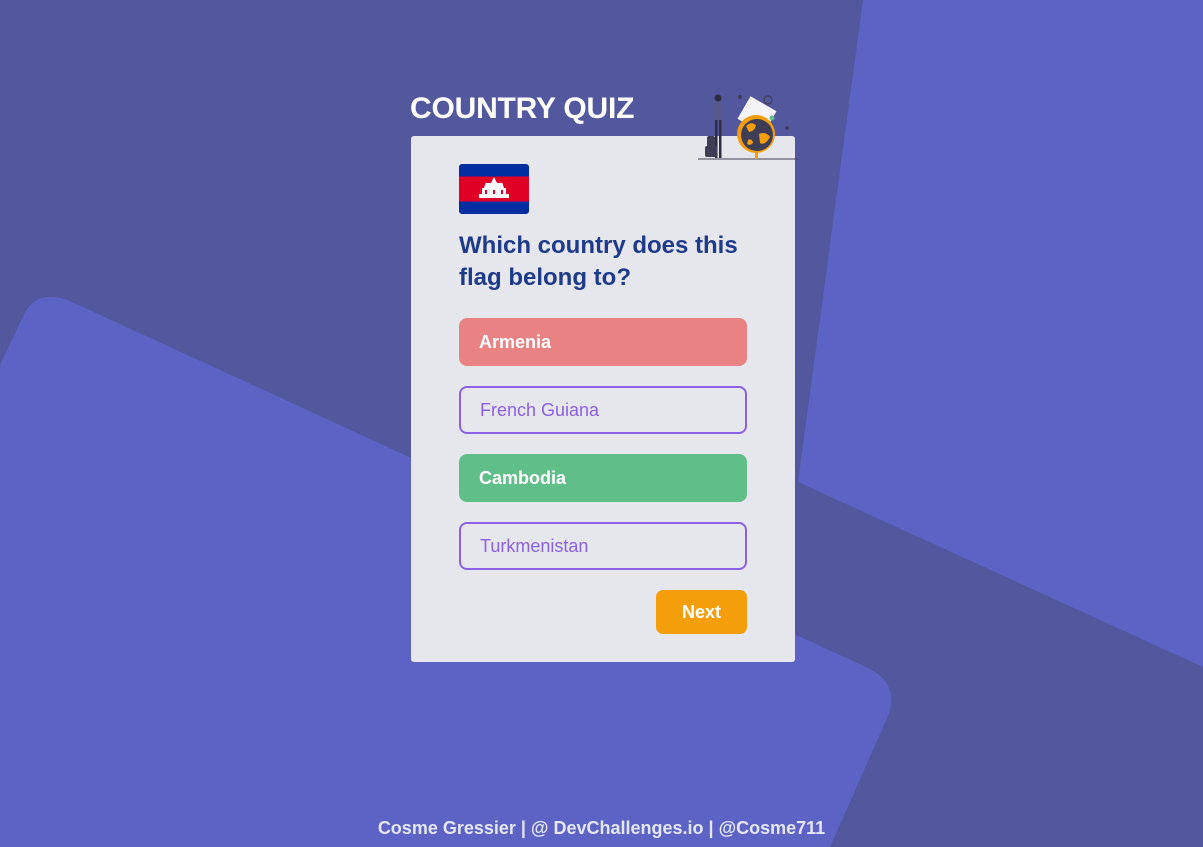 Image resolution: width=1203 pixels, height=847 pixels. What do you see at coordinates (603, 342) in the screenshot?
I see `answer-option-armenia: Armenia` at bounding box center [603, 342].